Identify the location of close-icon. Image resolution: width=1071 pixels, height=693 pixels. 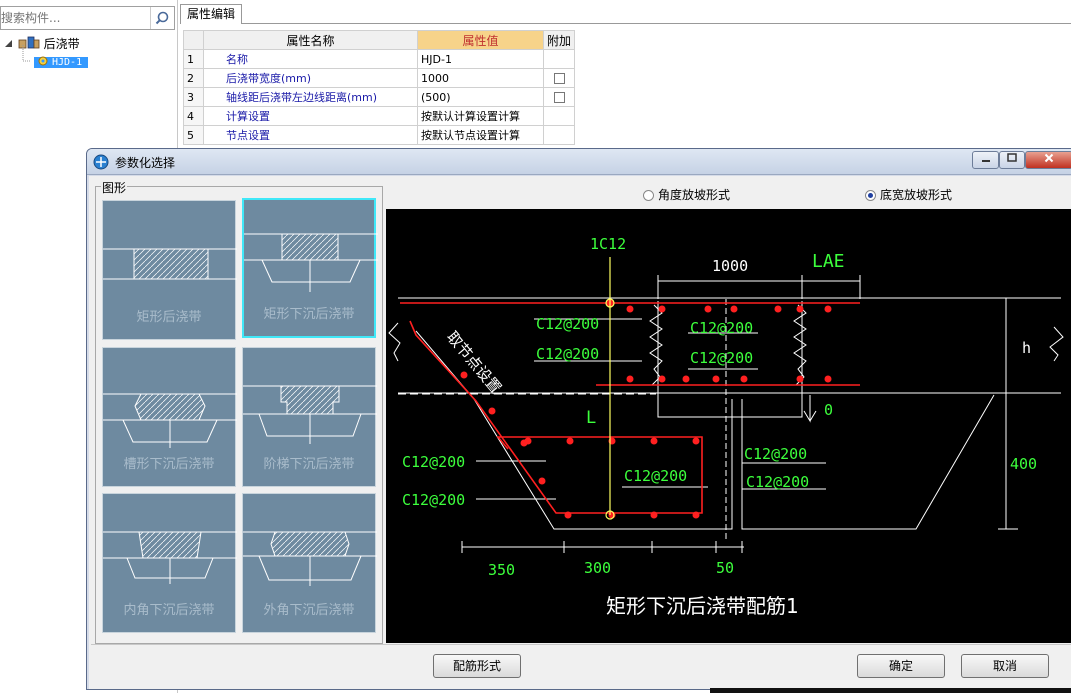
(1049, 158).